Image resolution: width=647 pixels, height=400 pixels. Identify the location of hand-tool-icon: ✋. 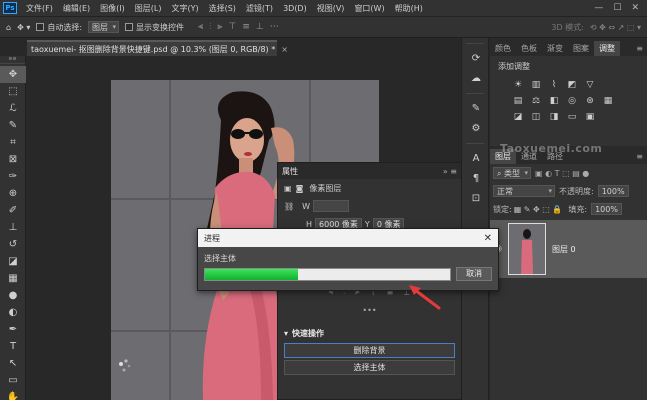
(13, 394).